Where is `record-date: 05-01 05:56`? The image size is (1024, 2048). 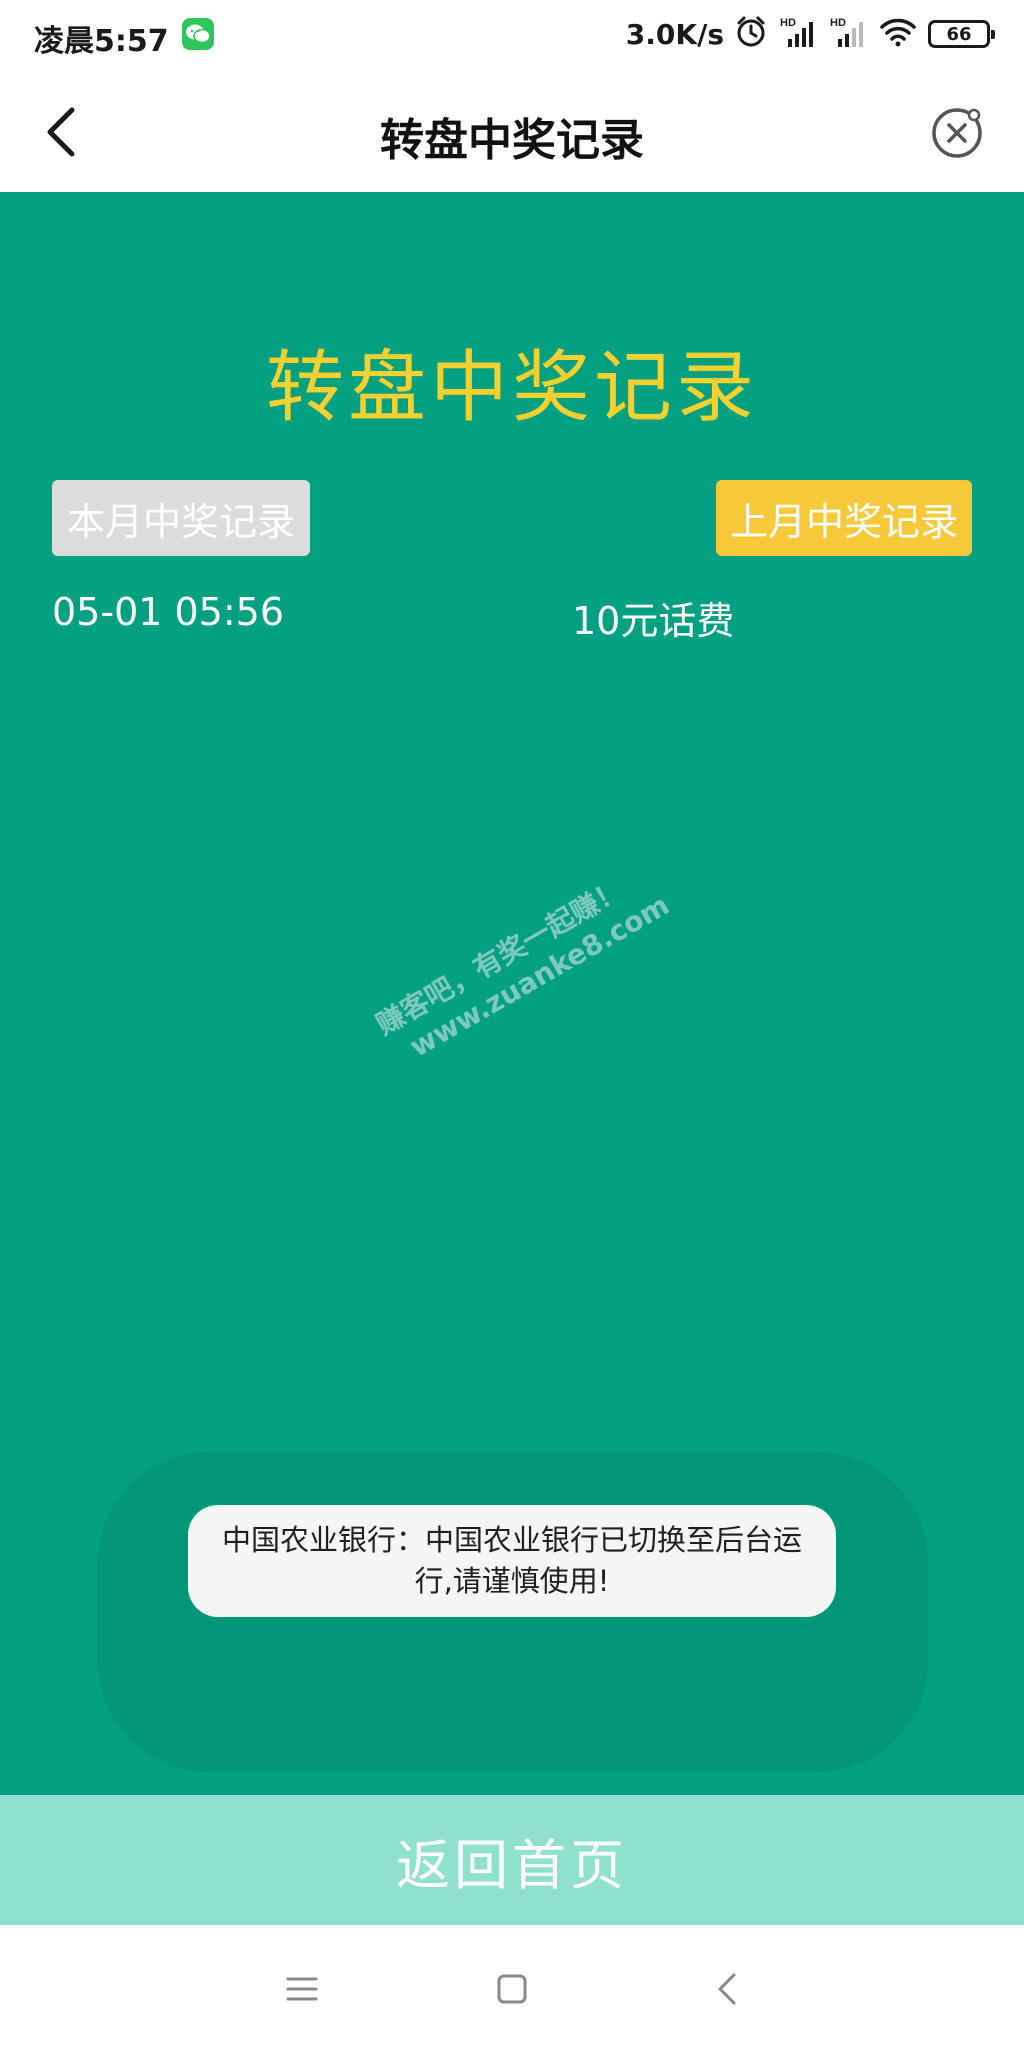 record-date: 05-01 05:56 is located at coordinates (168, 612).